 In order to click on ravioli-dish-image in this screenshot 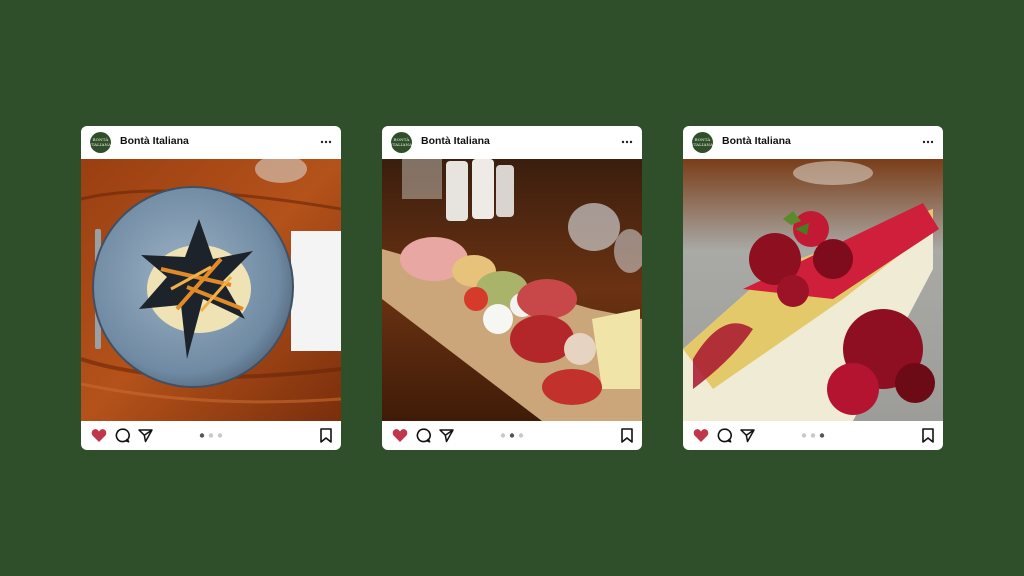, I will do `click(211, 290)`.